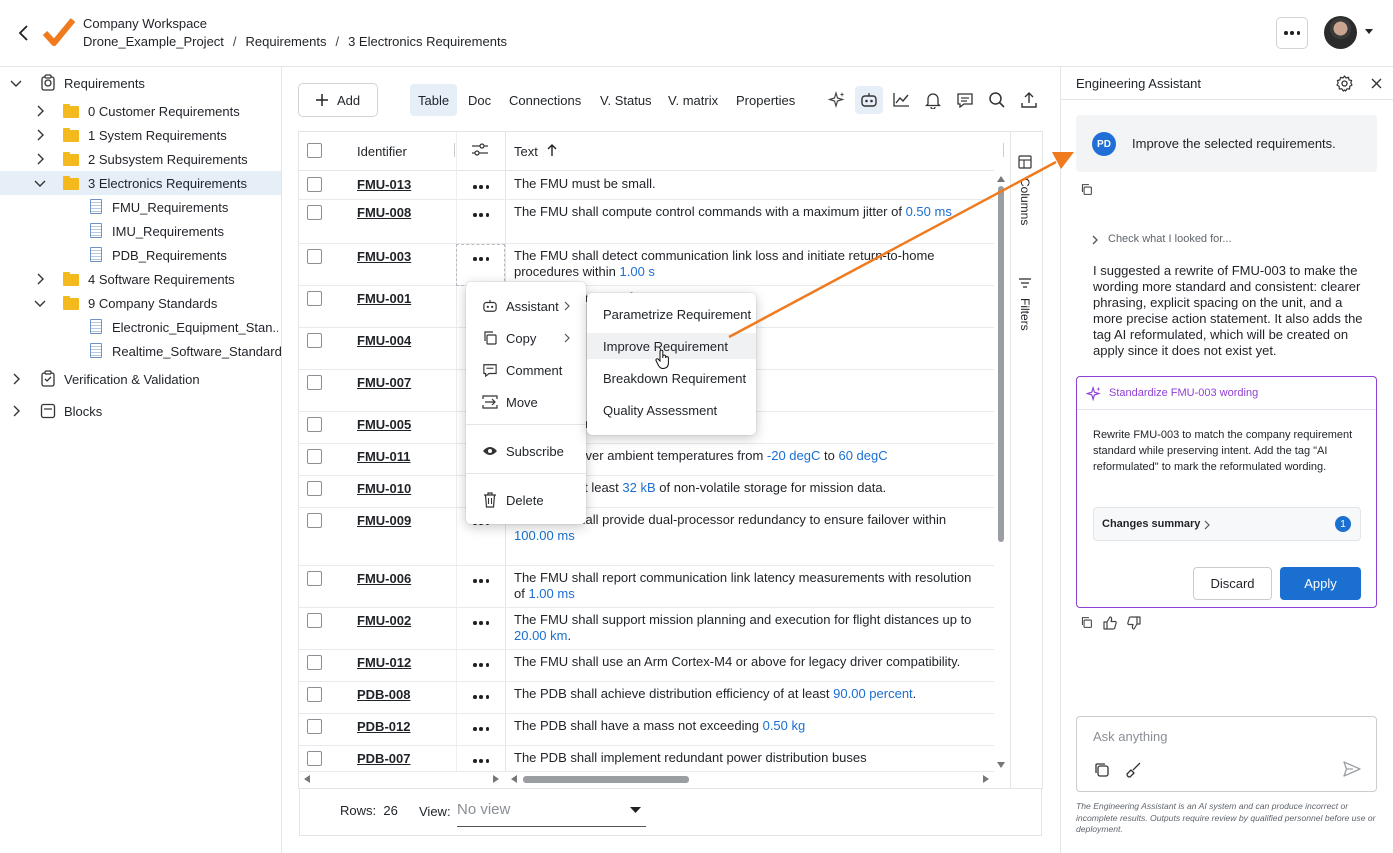 The height and width of the screenshot is (853, 1393). What do you see at coordinates (526, 338) in the screenshot?
I see `menu-item-copy: Copy` at bounding box center [526, 338].